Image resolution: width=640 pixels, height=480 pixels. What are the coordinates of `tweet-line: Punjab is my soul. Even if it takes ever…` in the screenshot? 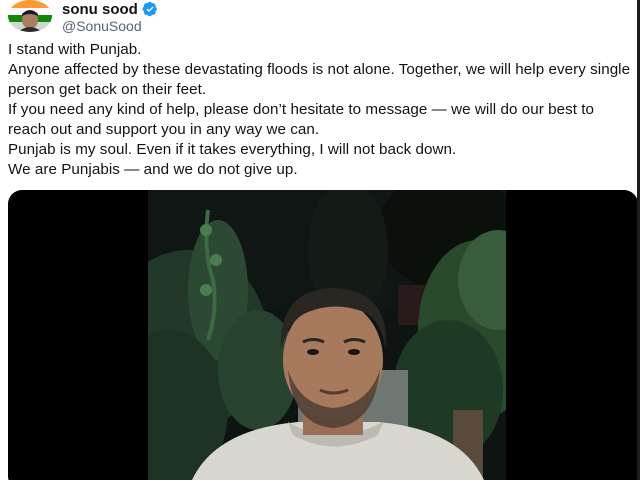 It's located at (232, 149).